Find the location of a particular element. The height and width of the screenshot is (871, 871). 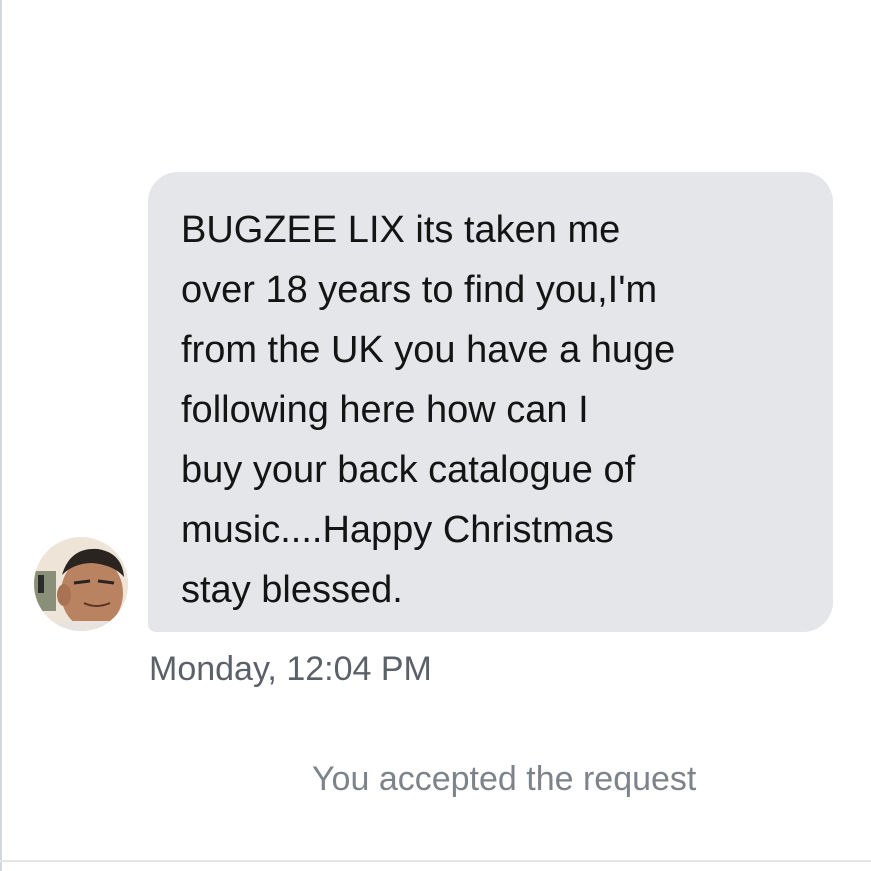

request-accepted-note: You accepted the request is located at coordinates (504, 779).